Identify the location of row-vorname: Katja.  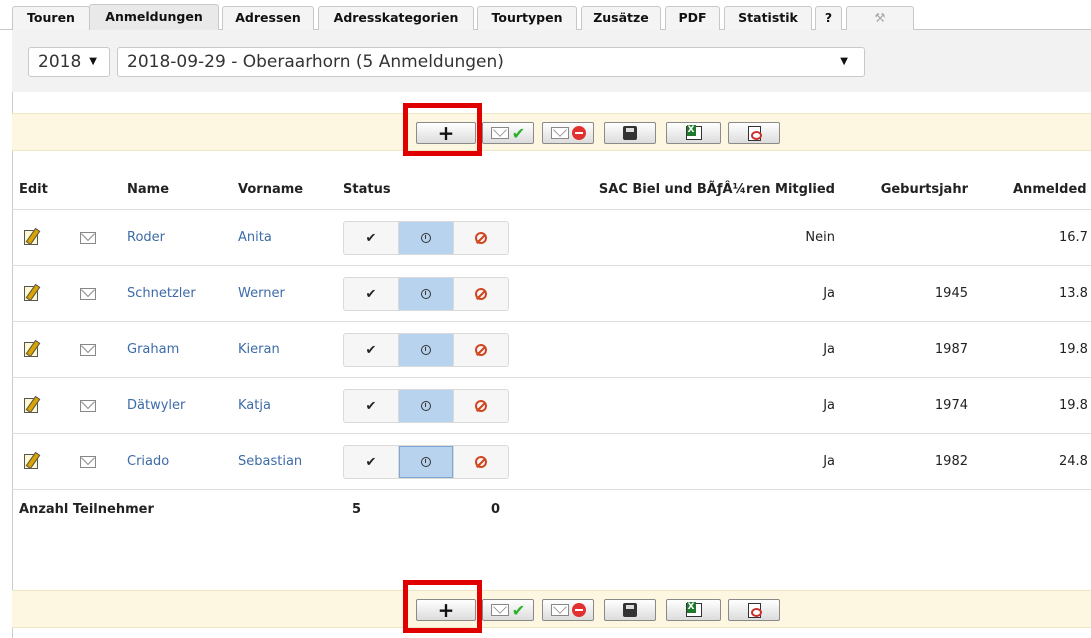
(254, 405).